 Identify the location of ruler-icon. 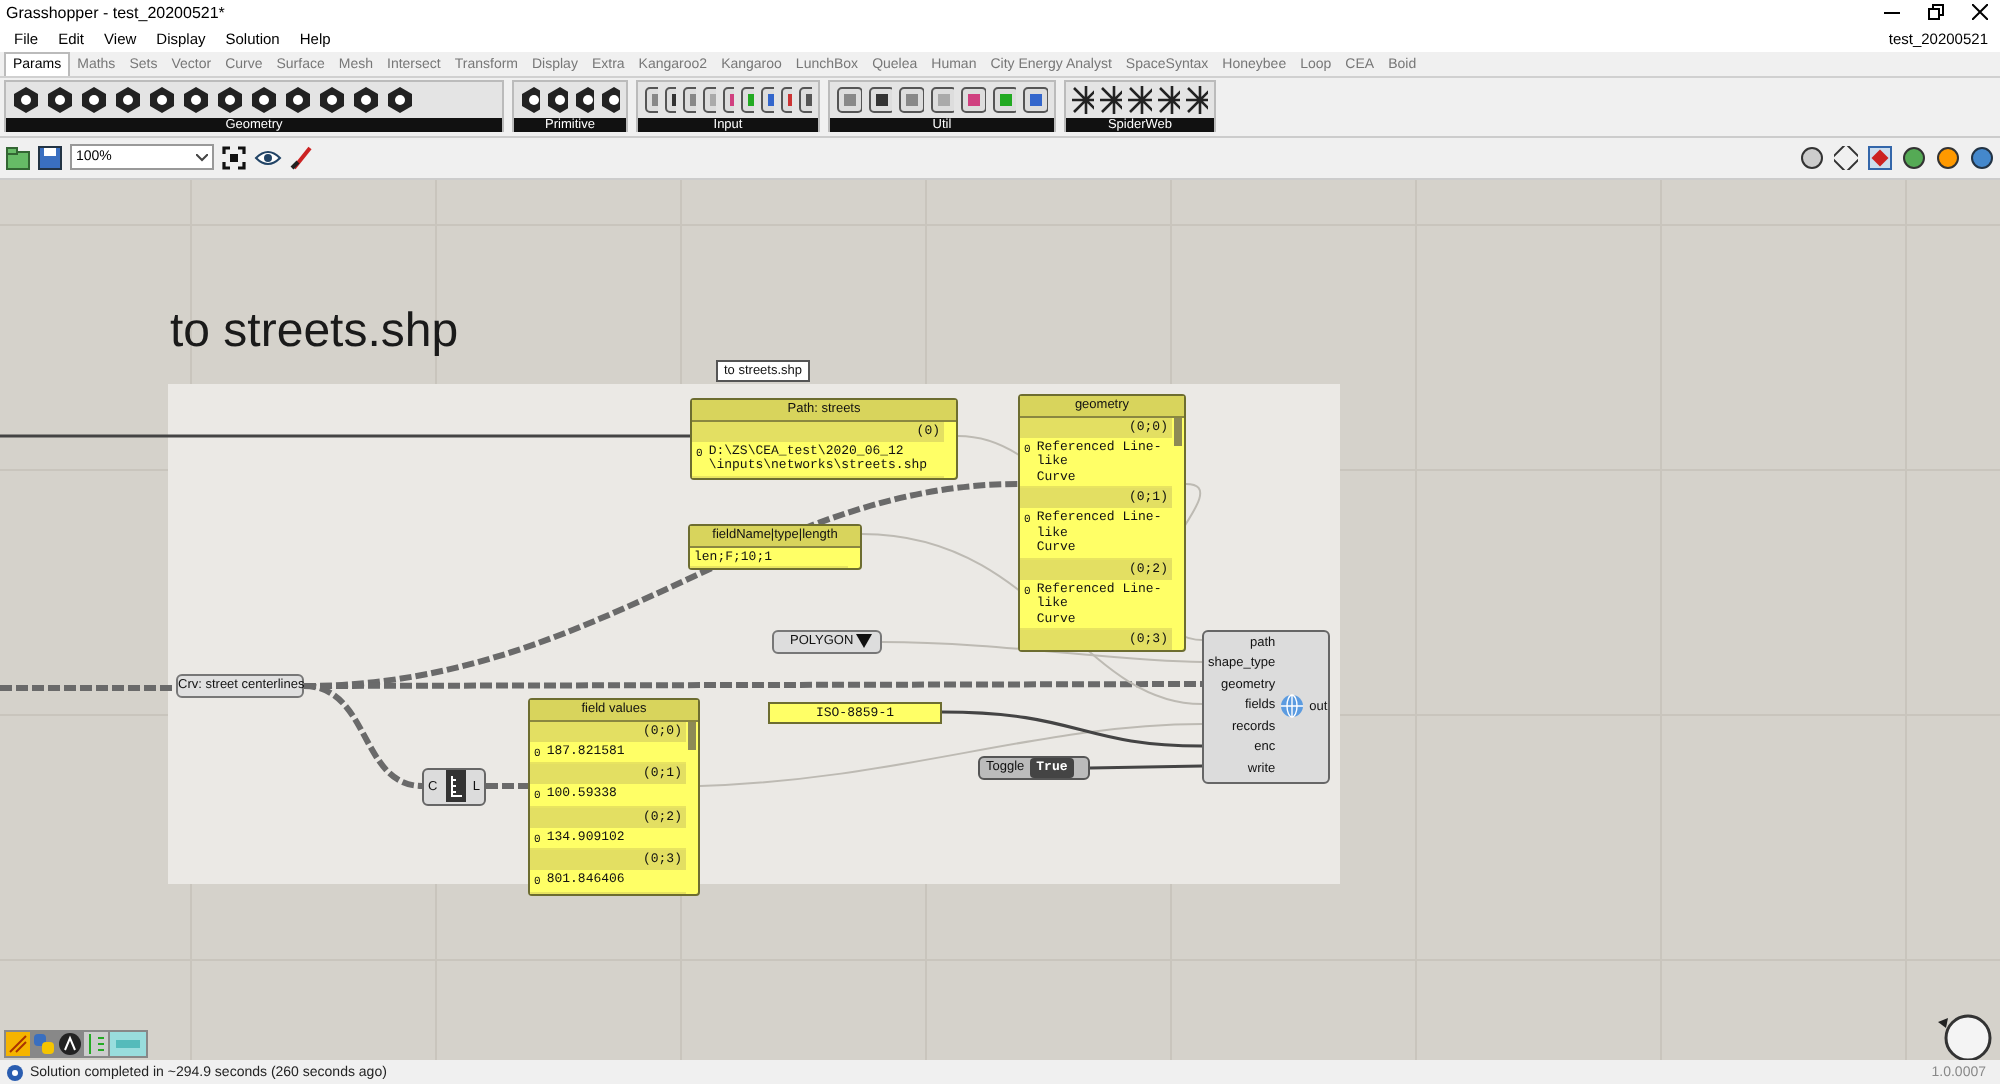
(455, 786).